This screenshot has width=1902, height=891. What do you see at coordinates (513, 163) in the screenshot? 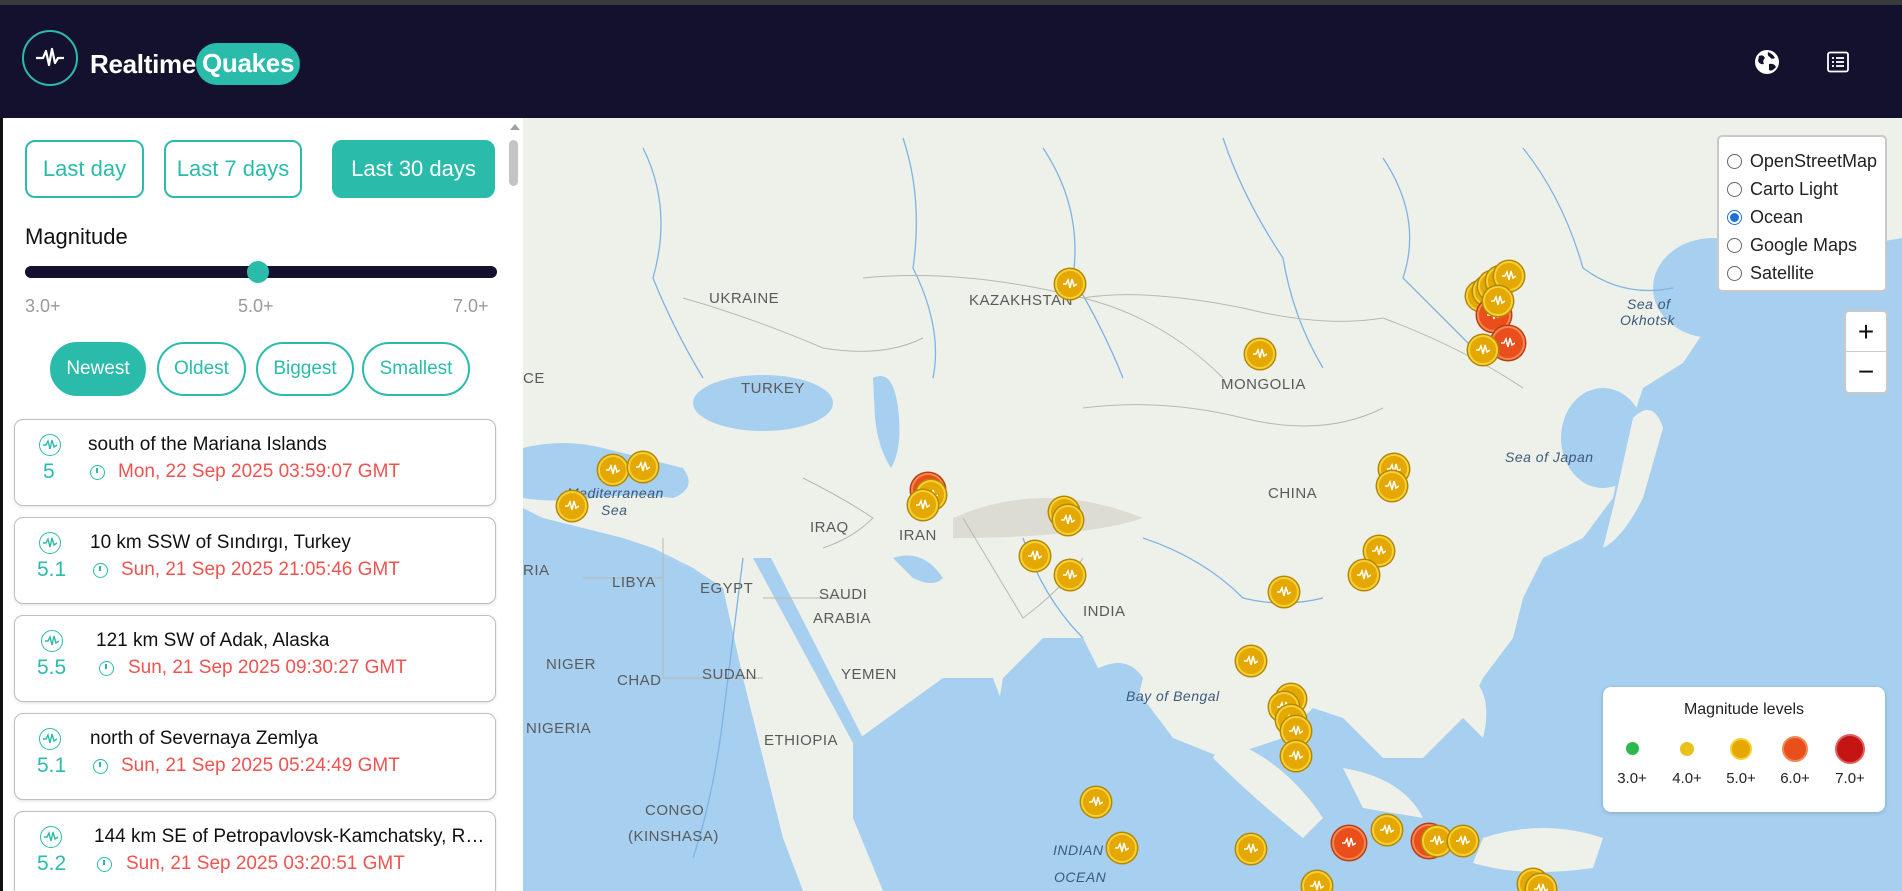
I see `scroll-thumb` at bounding box center [513, 163].